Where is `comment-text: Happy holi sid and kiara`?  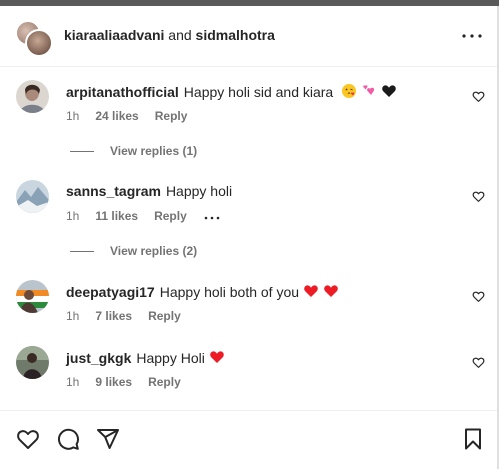 comment-text: Happy holi sid and kiara is located at coordinates (258, 92).